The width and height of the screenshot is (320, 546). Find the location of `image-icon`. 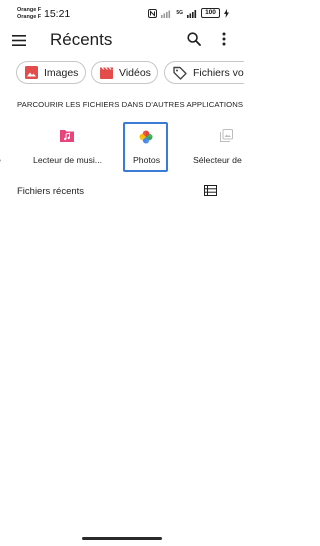

image-icon is located at coordinates (31, 72).